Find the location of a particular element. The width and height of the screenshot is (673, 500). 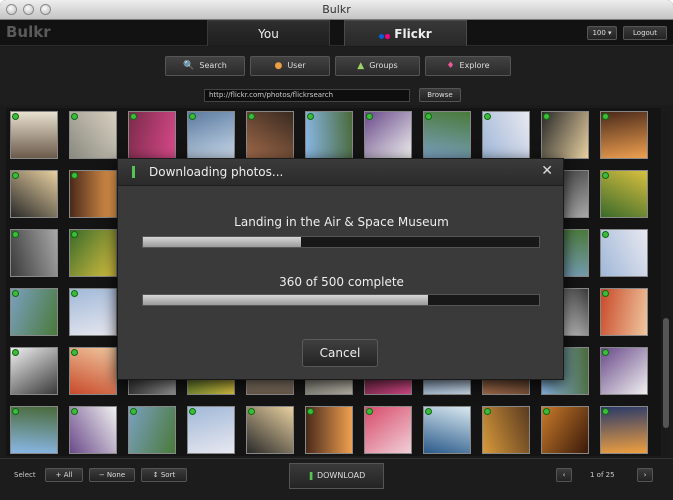

tab-flickr: Flickr is located at coordinates (405, 33).